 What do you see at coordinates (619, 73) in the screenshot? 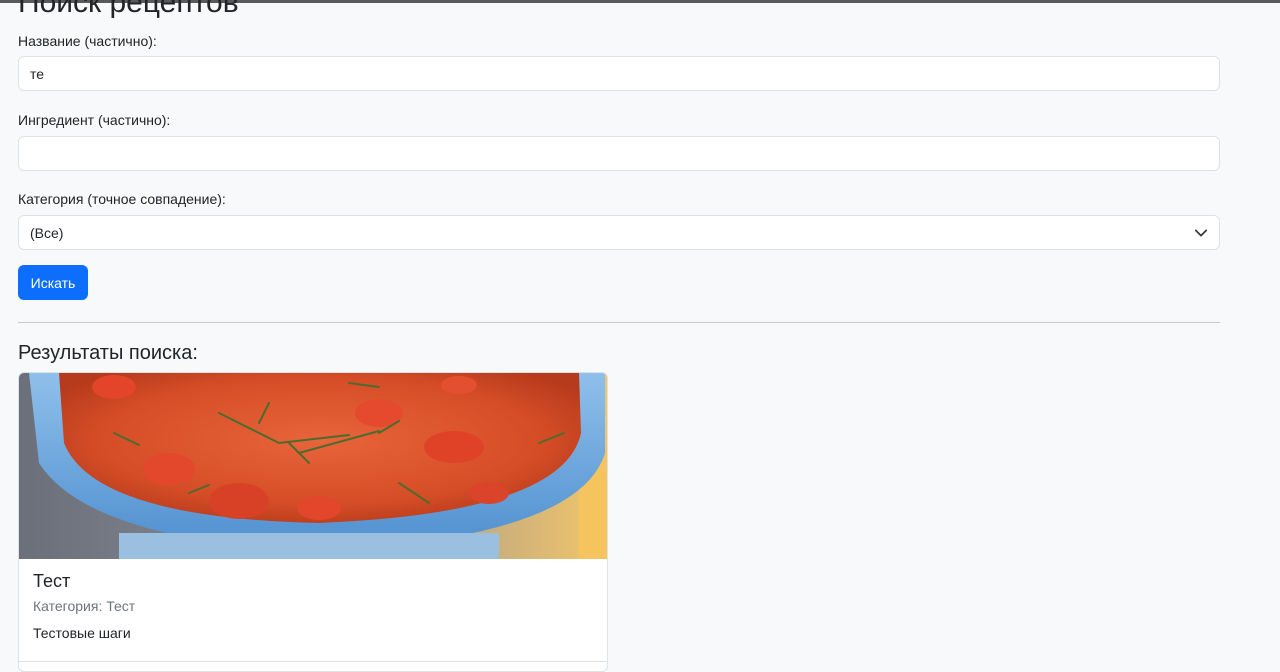
I see `name-search-input` at bounding box center [619, 73].